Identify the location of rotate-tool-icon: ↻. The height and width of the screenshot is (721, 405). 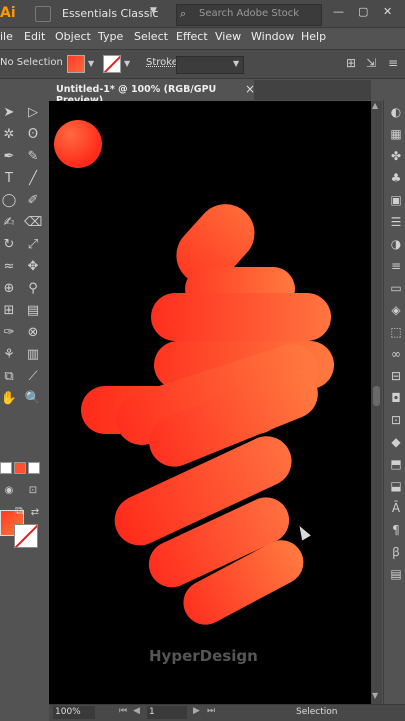
(9, 245).